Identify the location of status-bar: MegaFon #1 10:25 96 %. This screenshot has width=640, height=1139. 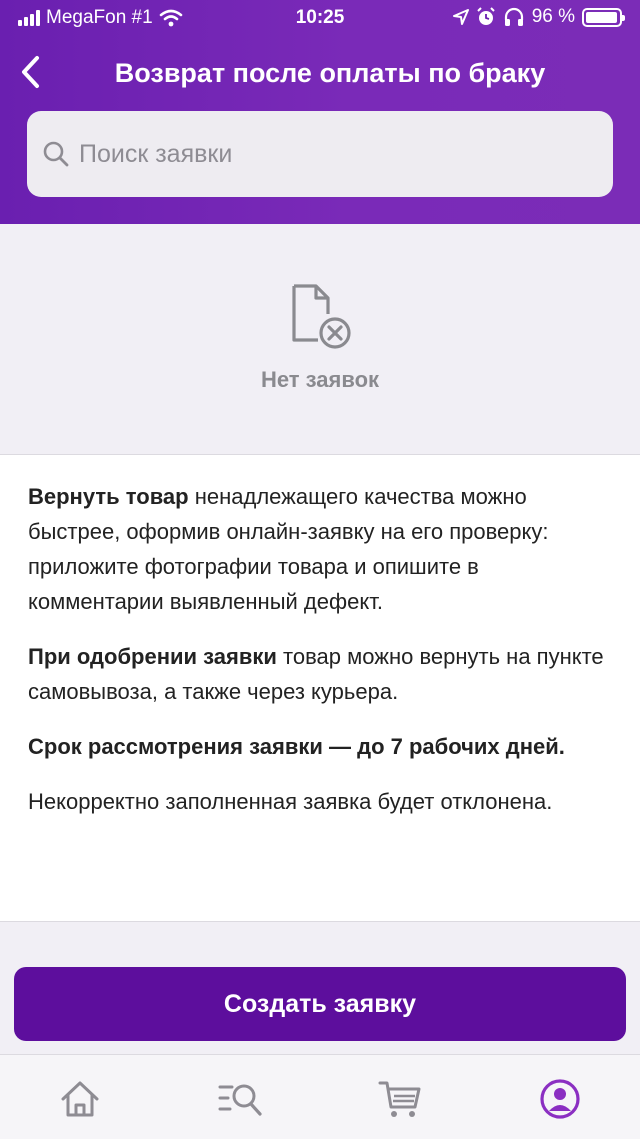
(320, 19).